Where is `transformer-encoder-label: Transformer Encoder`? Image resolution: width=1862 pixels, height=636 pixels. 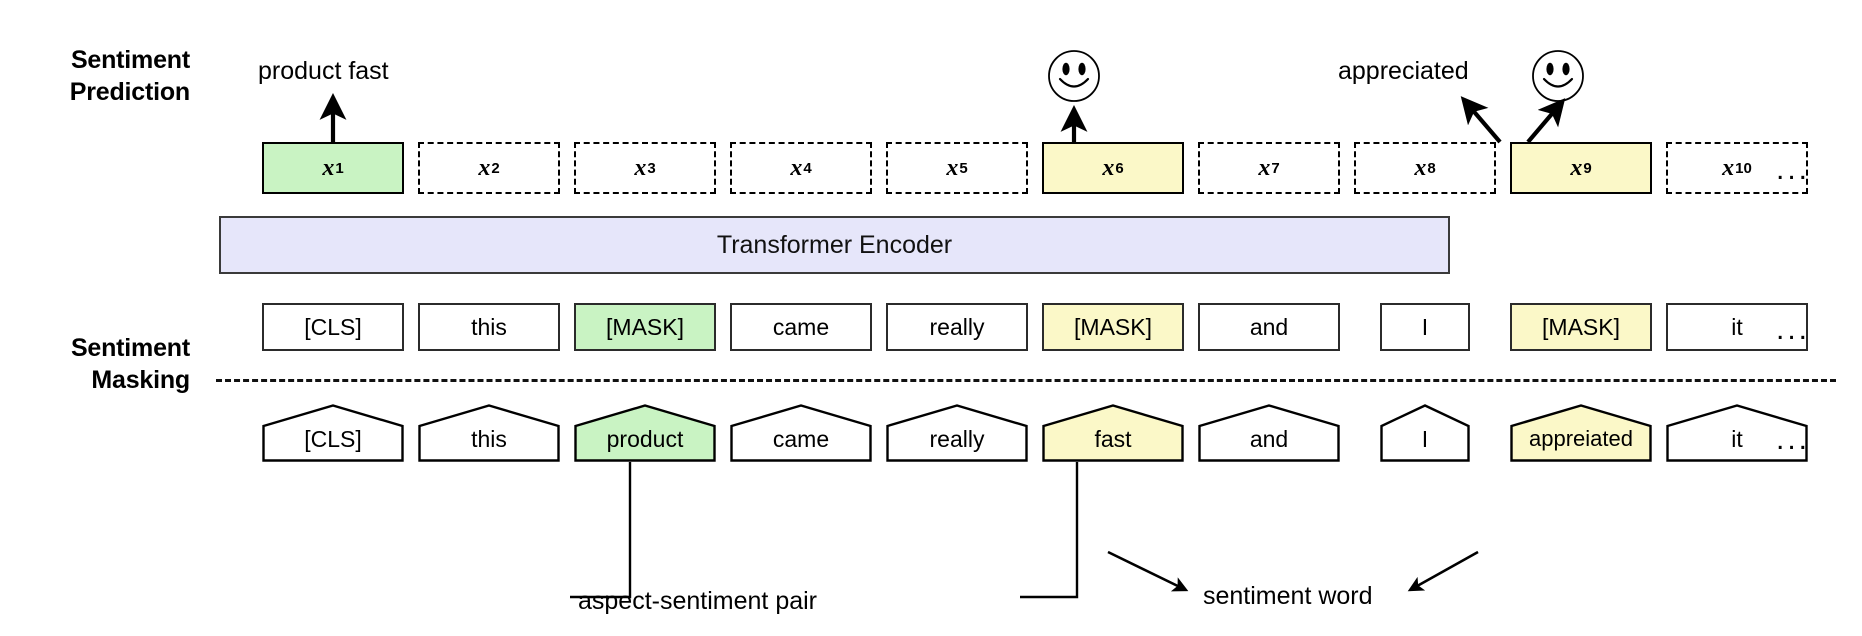 transformer-encoder-label: Transformer Encoder is located at coordinates (834, 244).